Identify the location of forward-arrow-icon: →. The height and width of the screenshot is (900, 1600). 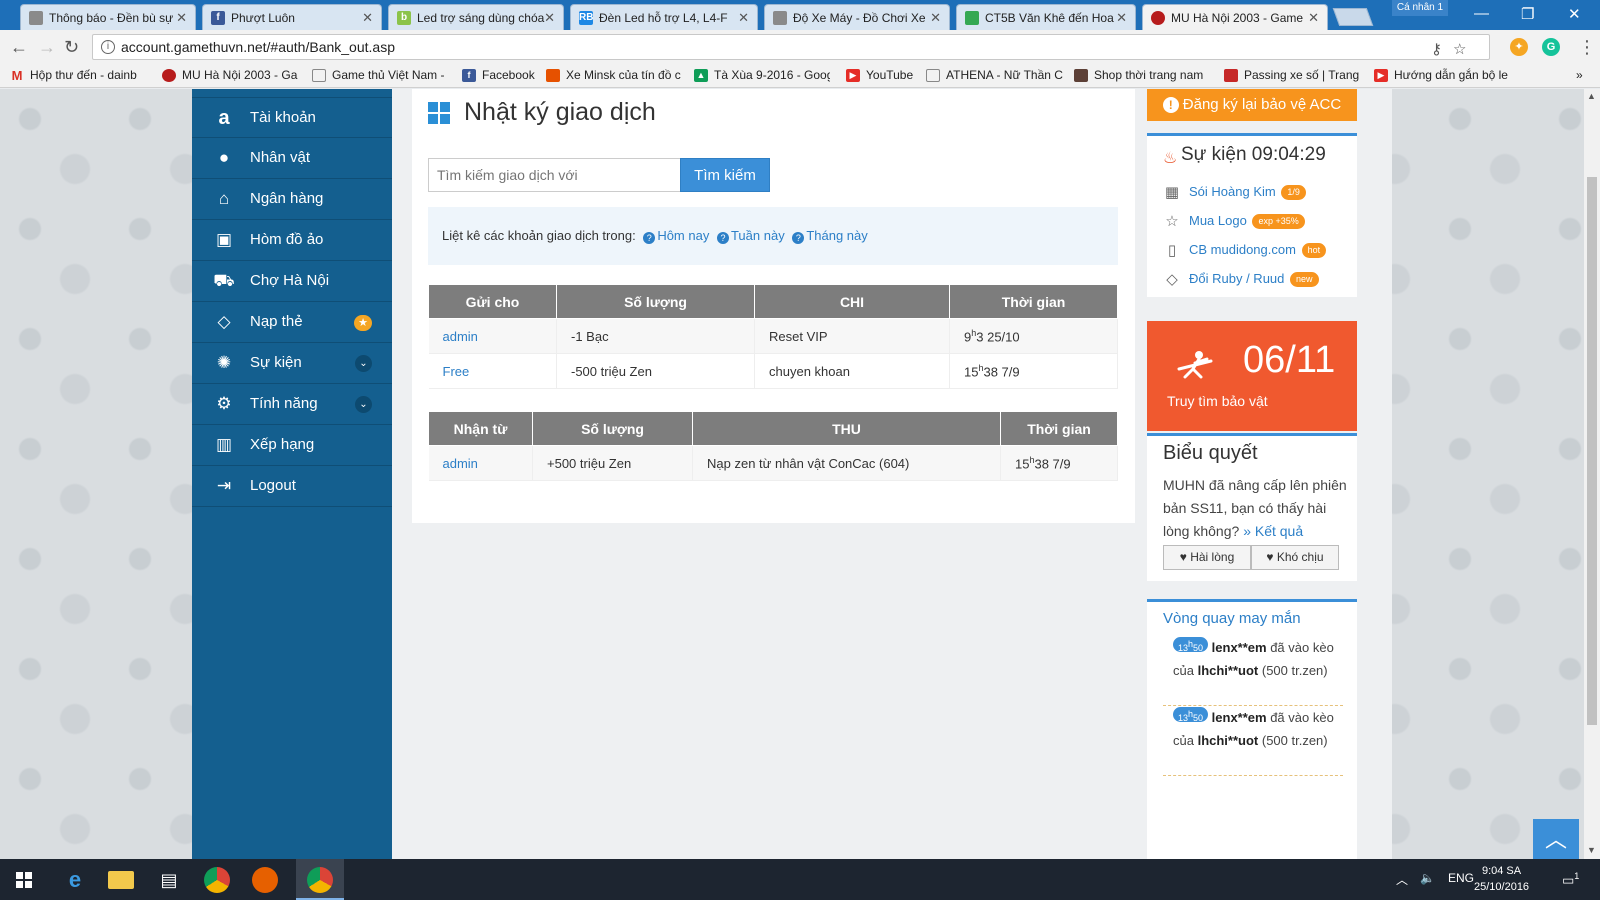
(47, 47).